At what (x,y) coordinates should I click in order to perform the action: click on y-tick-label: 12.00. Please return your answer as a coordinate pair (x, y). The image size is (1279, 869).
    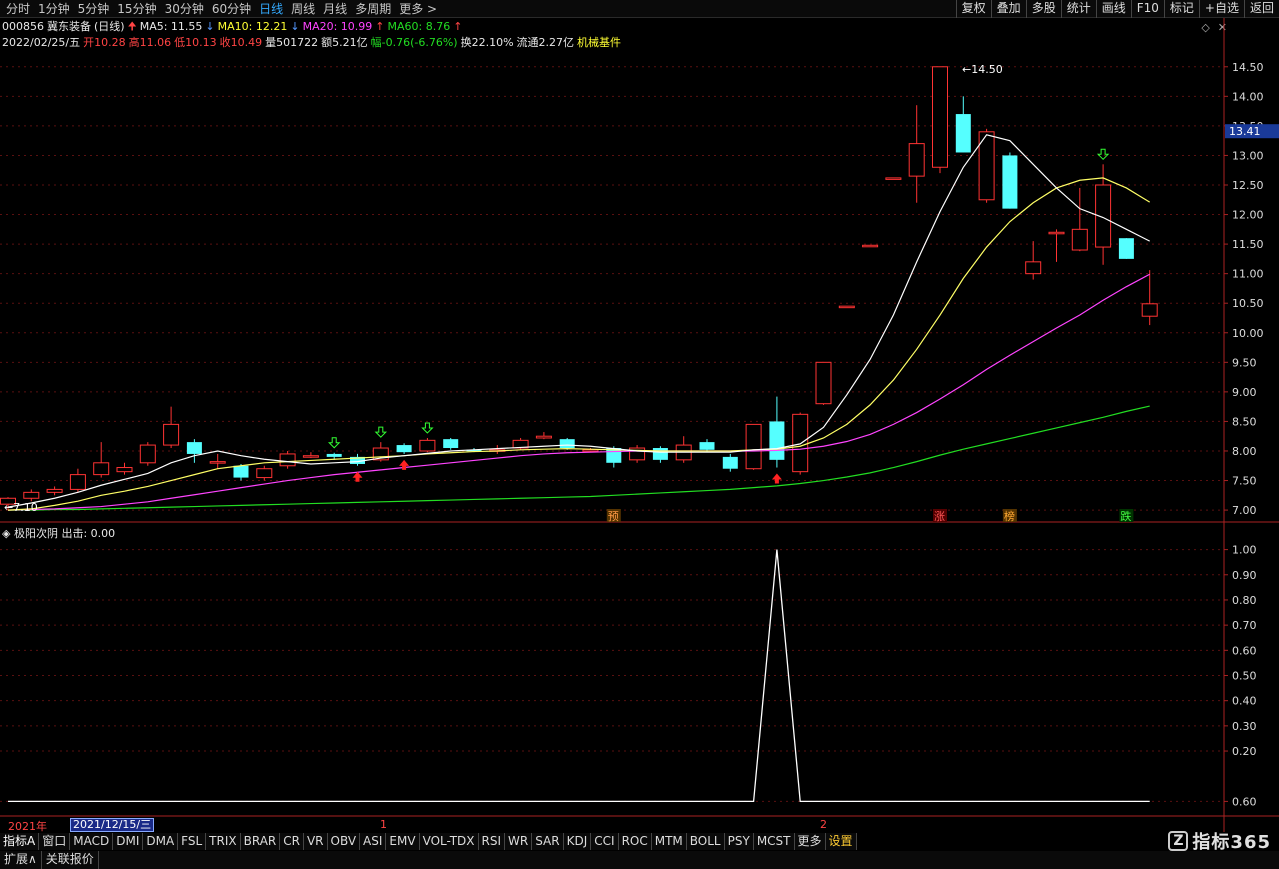
    Looking at the image, I should click on (1248, 215).